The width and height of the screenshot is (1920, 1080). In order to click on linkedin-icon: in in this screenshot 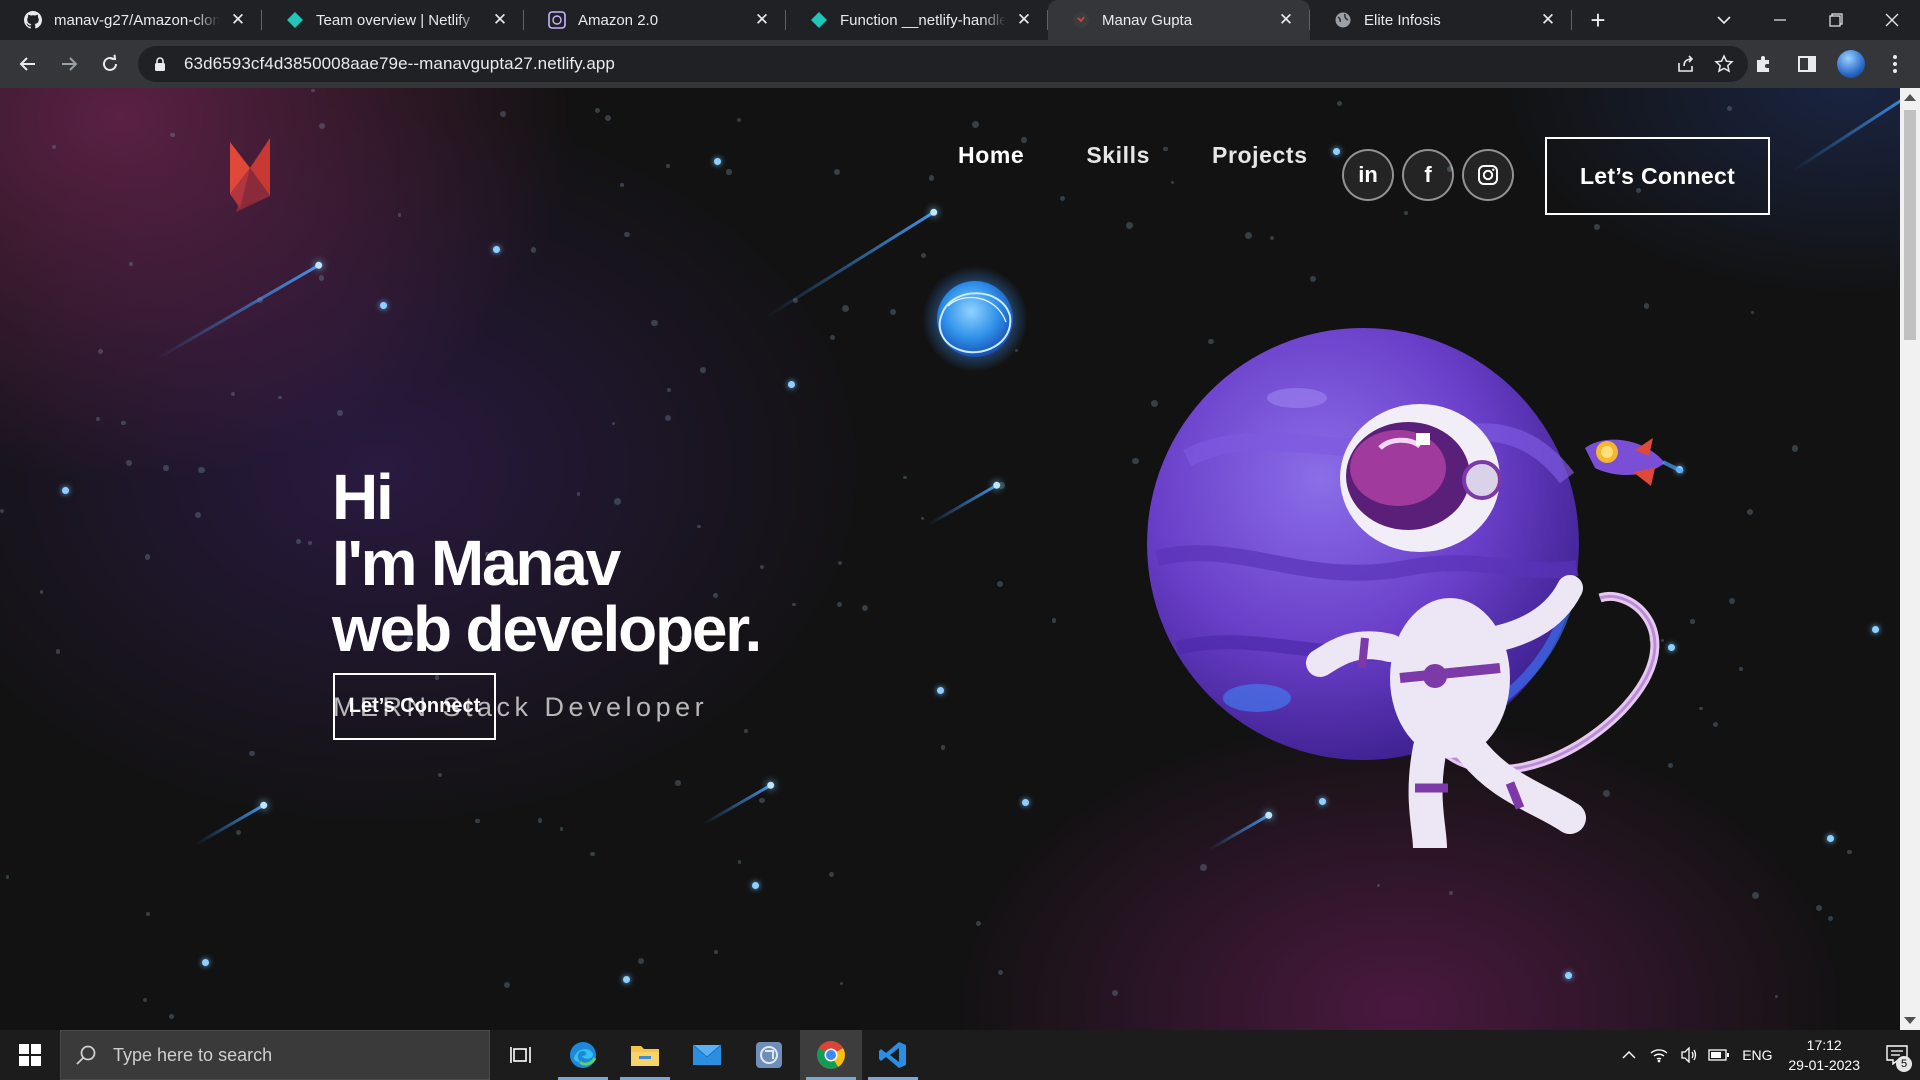, I will do `click(1368, 175)`.